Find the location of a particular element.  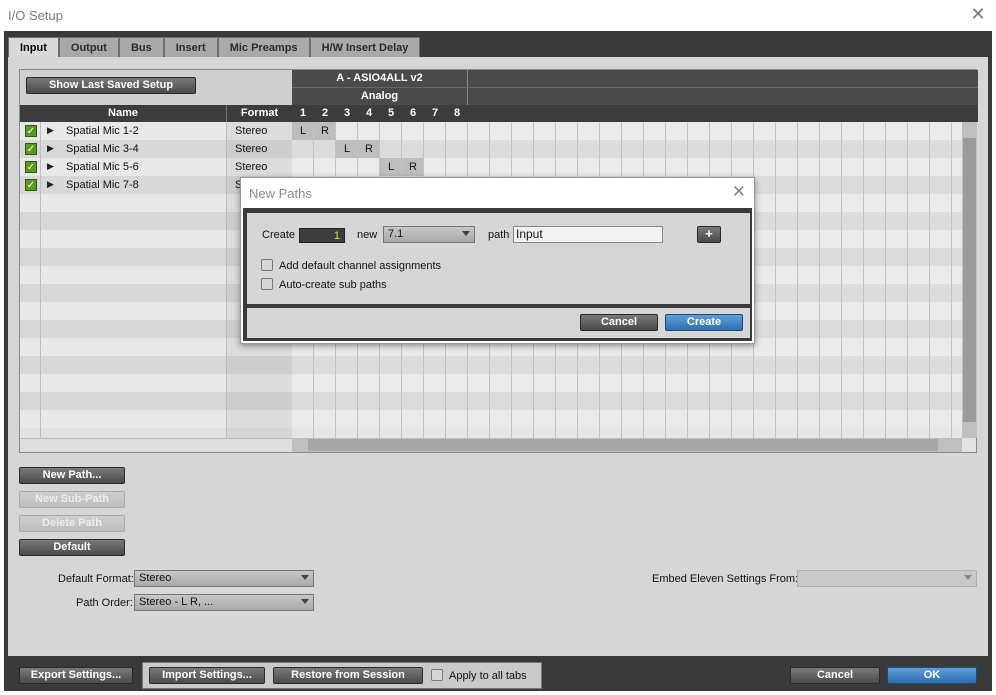

dialog-footer: Cancel Create is located at coordinates (498, 323).